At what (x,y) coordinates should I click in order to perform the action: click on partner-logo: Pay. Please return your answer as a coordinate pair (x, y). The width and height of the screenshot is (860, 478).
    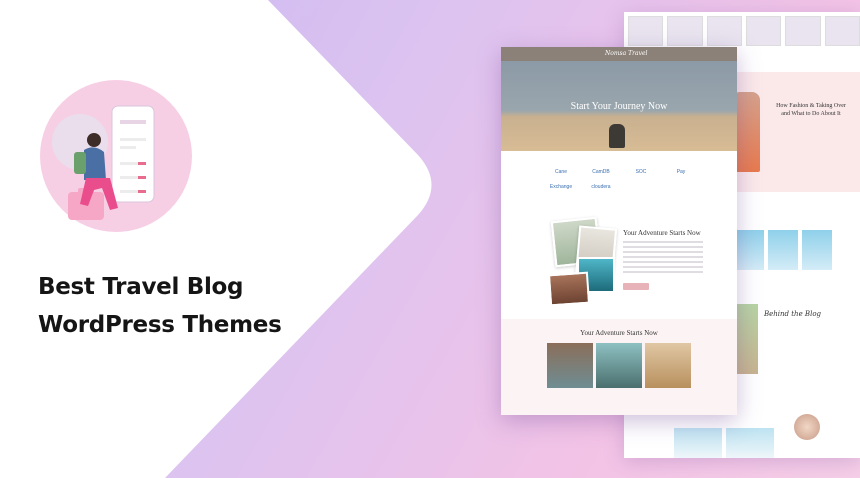
    Looking at the image, I should click on (681, 172).